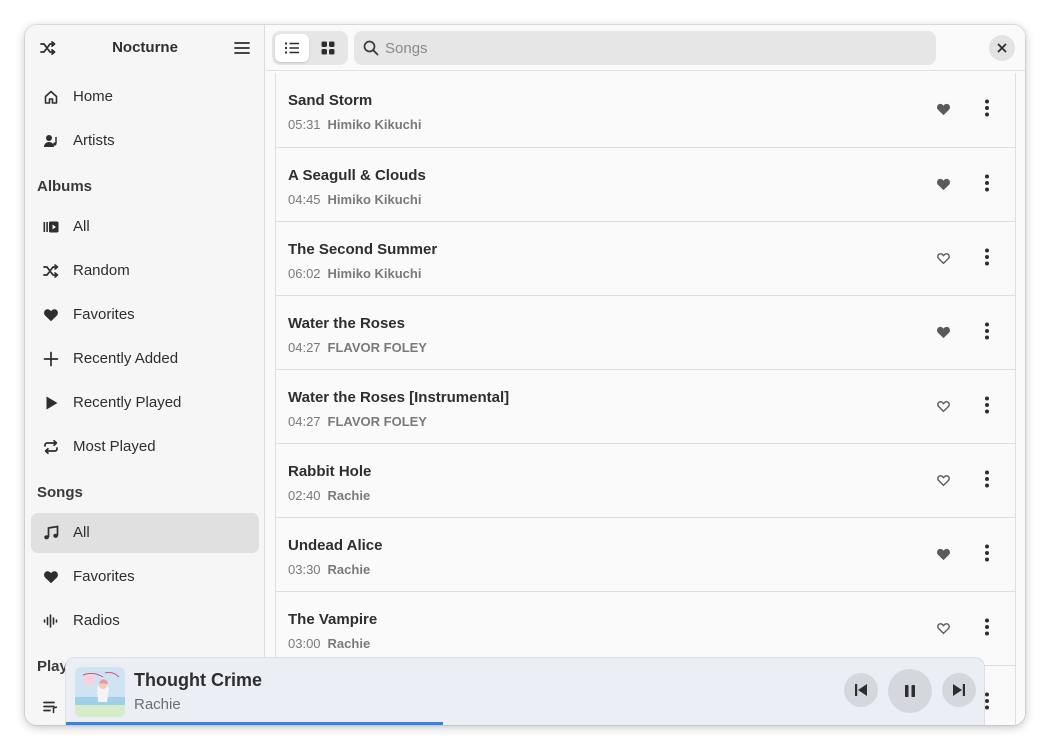 This screenshot has width=1050, height=750. What do you see at coordinates (333, 619) in the screenshot?
I see `song-title: The Vampire` at bounding box center [333, 619].